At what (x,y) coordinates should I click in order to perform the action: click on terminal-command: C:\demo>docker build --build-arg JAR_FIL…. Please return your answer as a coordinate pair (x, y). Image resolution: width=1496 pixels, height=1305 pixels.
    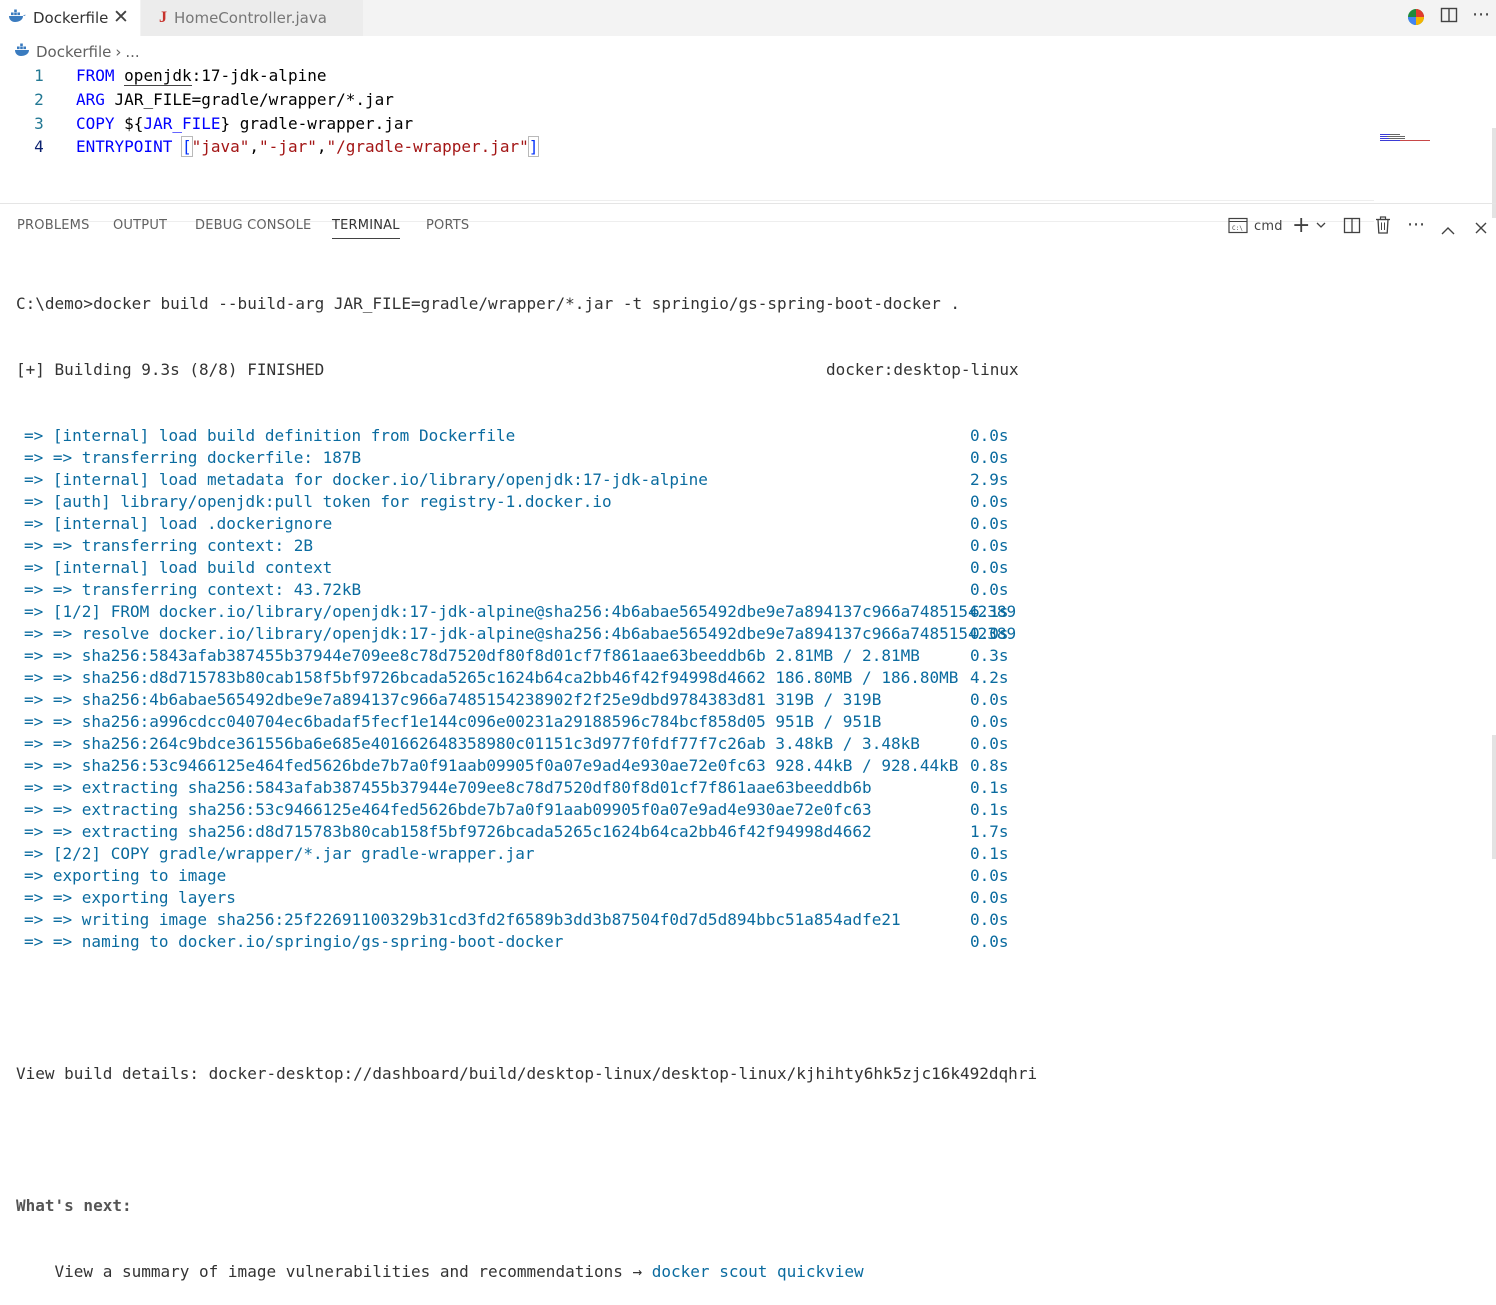
    Looking at the image, I should click on (488, 303).